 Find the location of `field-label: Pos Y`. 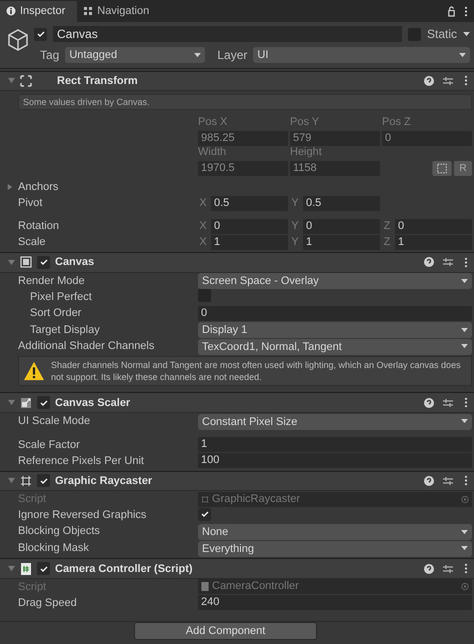

field-label: Pos Y is located at coordinates (305, 123).